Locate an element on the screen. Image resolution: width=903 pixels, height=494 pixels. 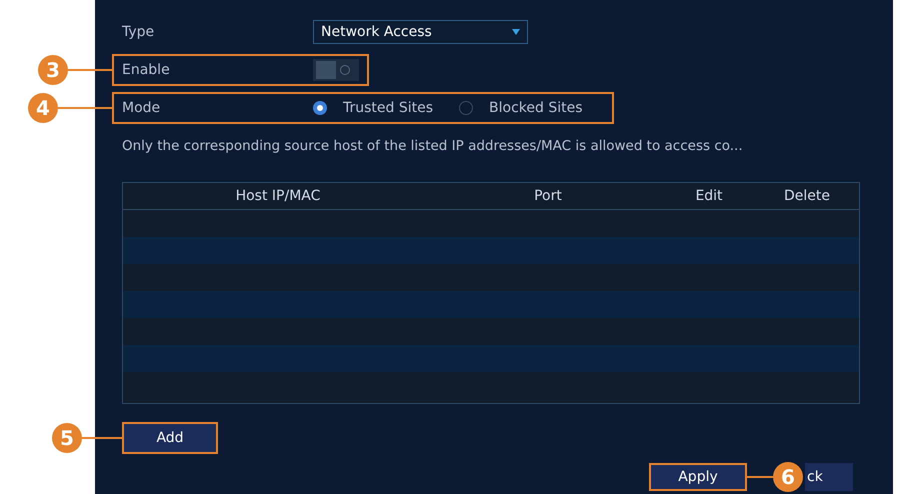
callout-number: 5 is located at coordinates (67, 438).